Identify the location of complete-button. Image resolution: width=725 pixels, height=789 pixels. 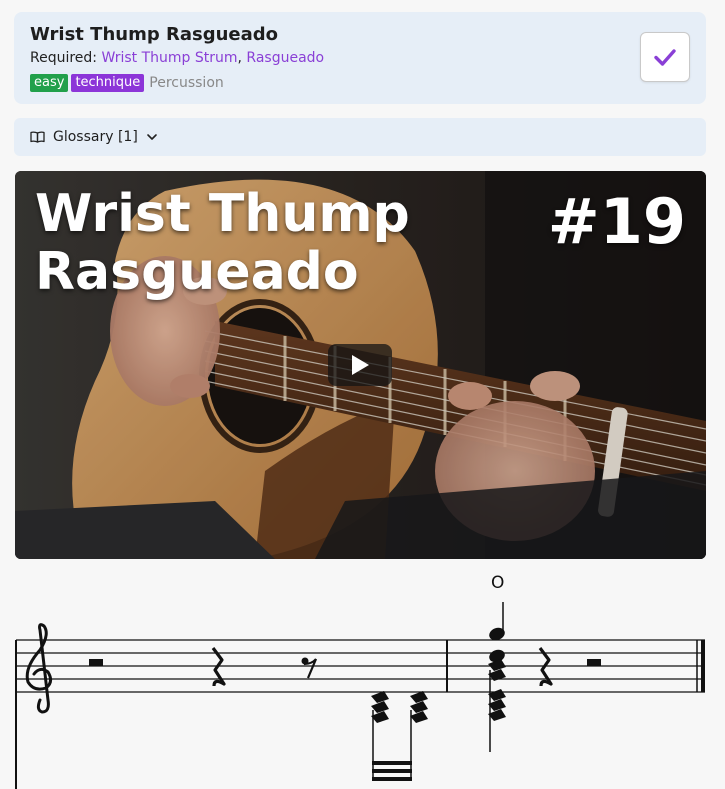
(665, 57).